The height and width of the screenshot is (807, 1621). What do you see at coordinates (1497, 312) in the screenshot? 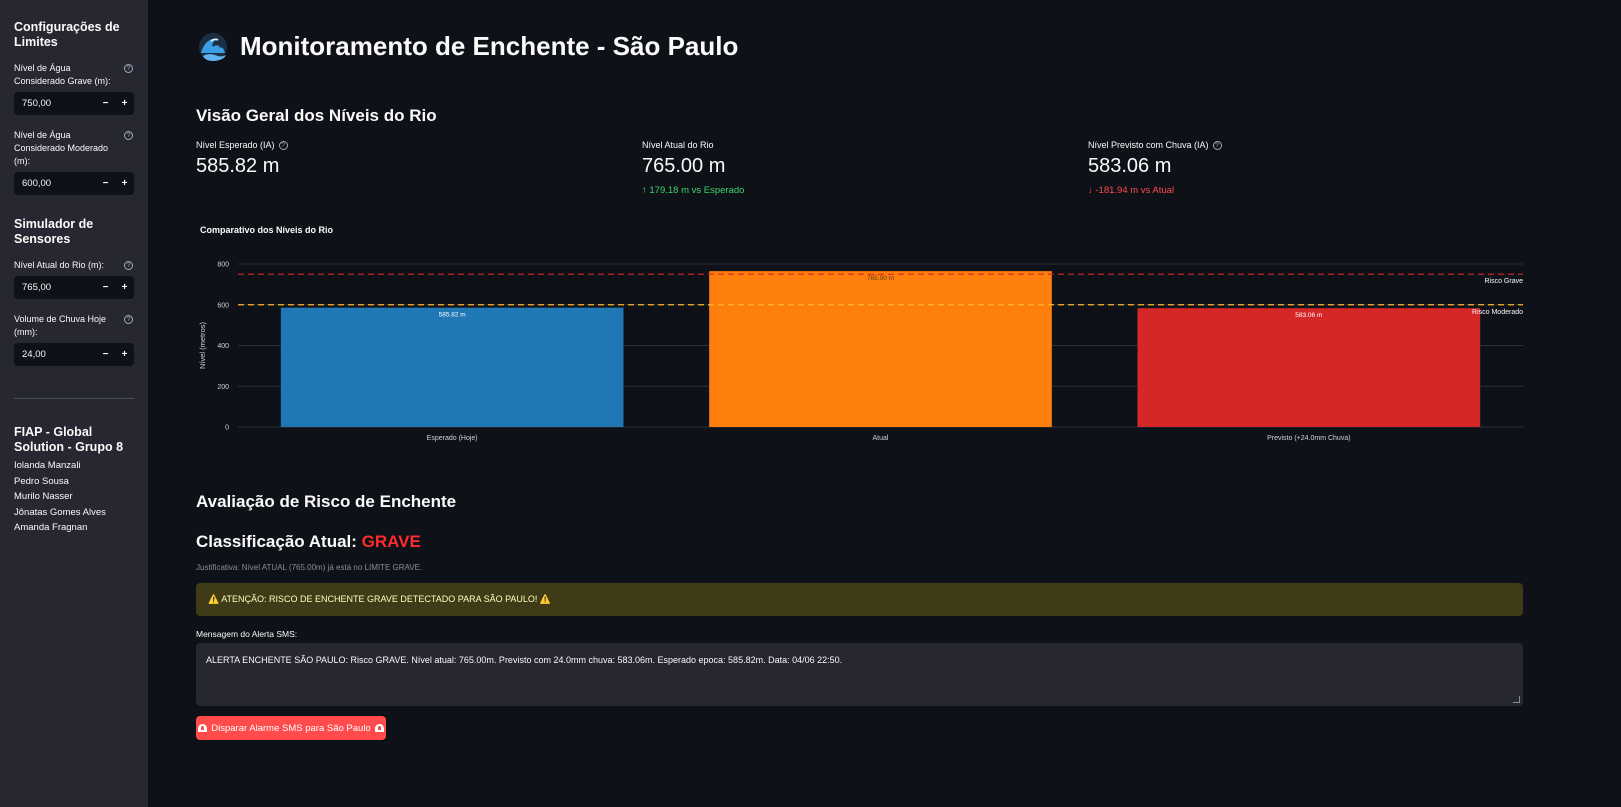
I see `threshold-label: Risco Moderado` at bounding box center [1497, 312].